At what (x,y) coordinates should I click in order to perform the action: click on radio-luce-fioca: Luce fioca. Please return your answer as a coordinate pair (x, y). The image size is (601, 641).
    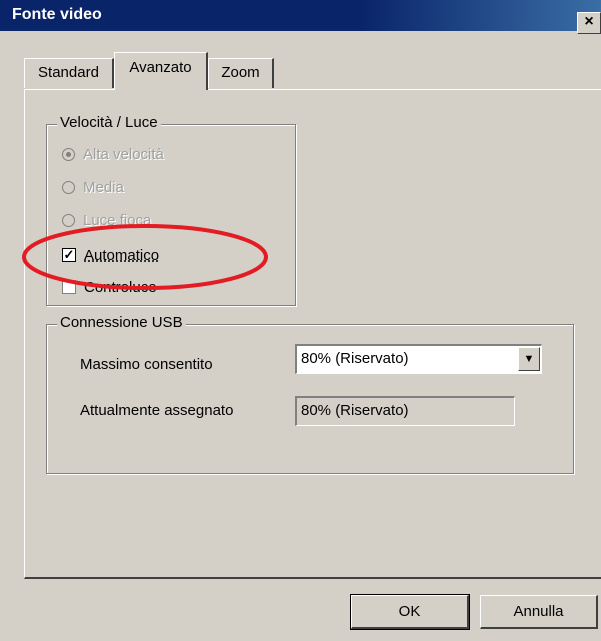
    Looking at the image, I should click on (106, 220).